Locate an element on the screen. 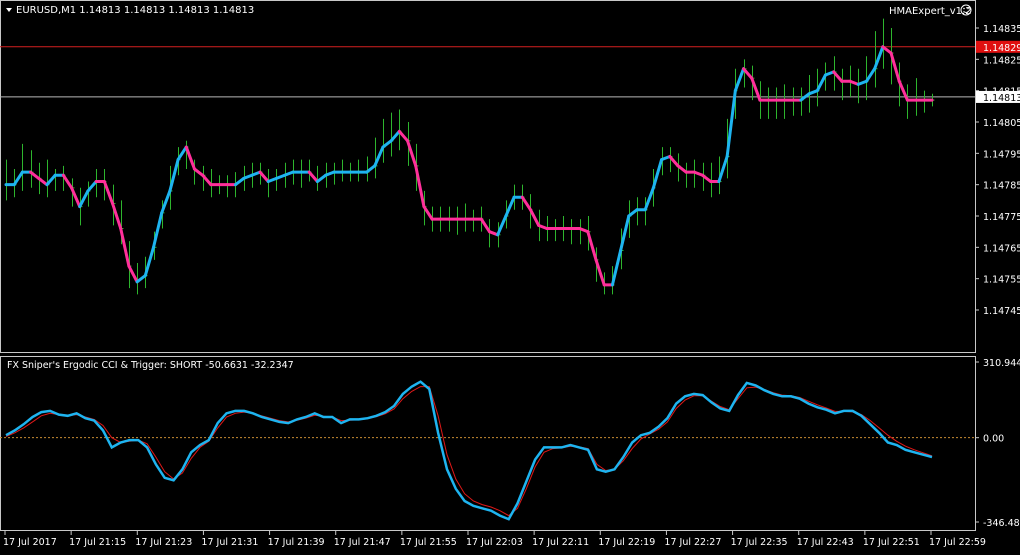  time-tick-label: 17 Jul 22:19 is located at coordinates (626, 542).